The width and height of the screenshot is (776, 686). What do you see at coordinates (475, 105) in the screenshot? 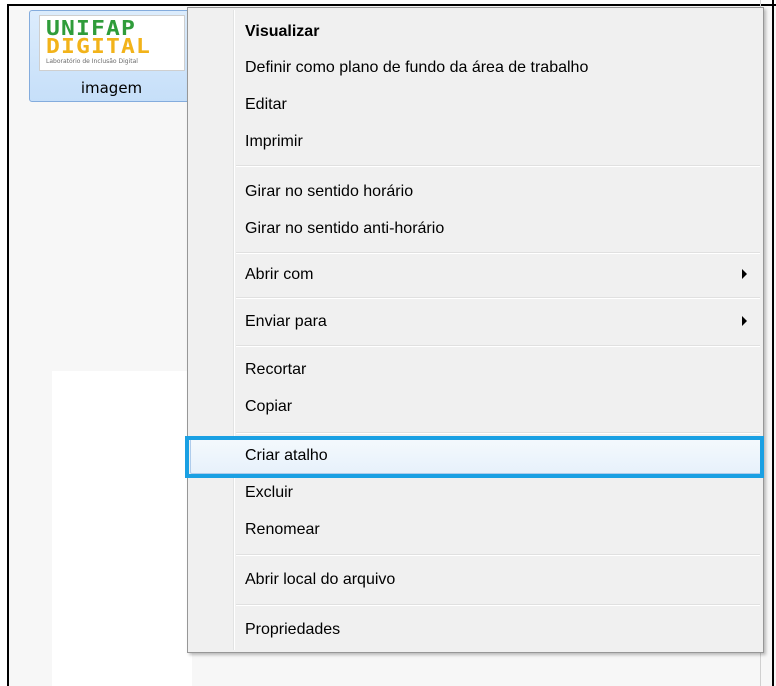
I see `menu-item-editar: Editar` at bounding box center [475, 105].